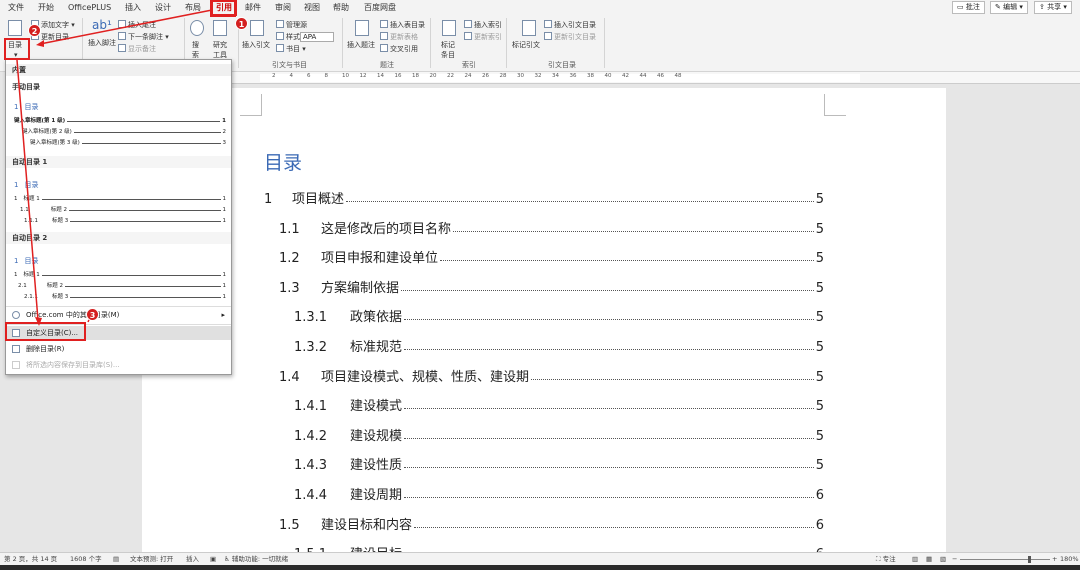  Describe the element at coordinates (468, 36) in the screenshot. I see `update-index-icon` at that location.